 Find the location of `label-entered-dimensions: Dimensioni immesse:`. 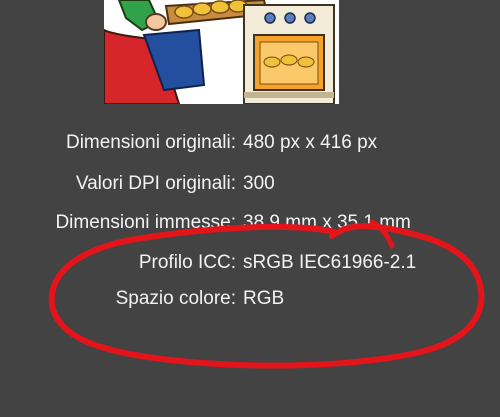

label-entered-dimensions: Dimensioni immesse: is located at coordinates (145, 222).